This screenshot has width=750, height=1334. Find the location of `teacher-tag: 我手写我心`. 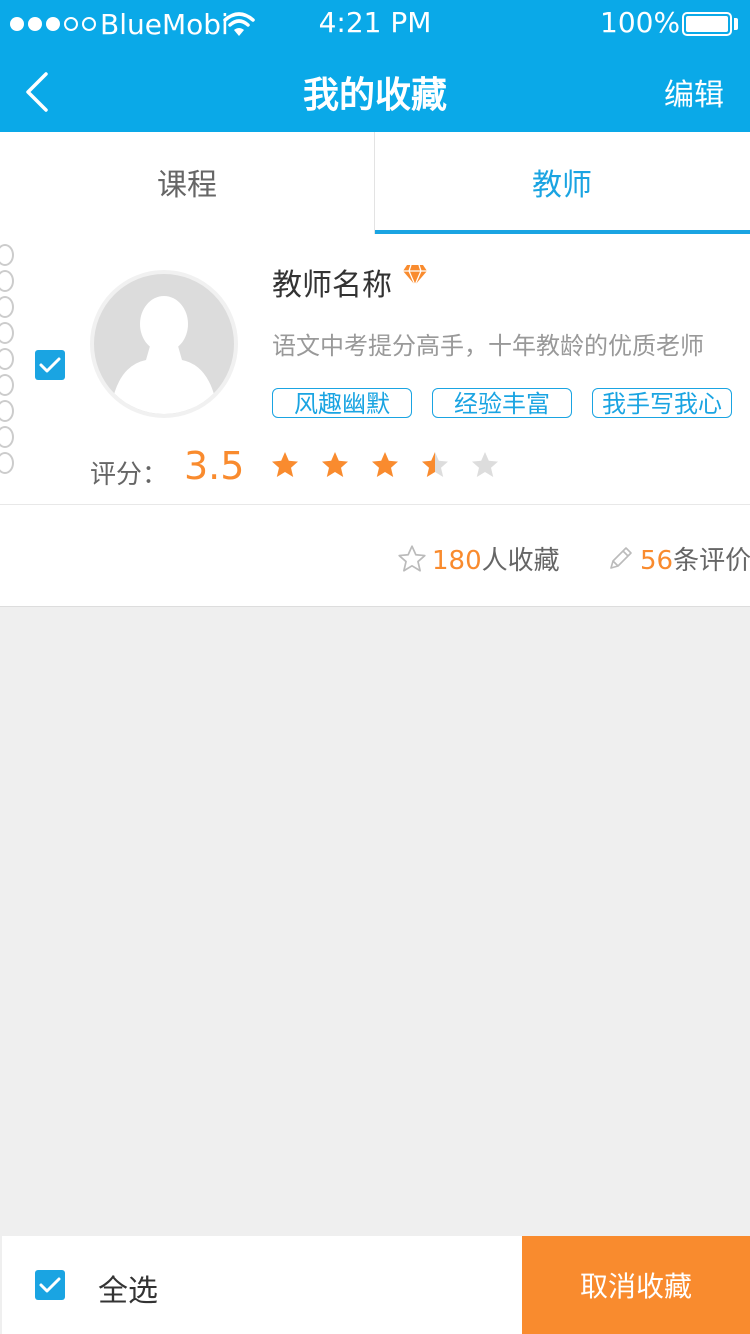

teacher-tag: 我手写我心 is located at coordinates (662, 403).